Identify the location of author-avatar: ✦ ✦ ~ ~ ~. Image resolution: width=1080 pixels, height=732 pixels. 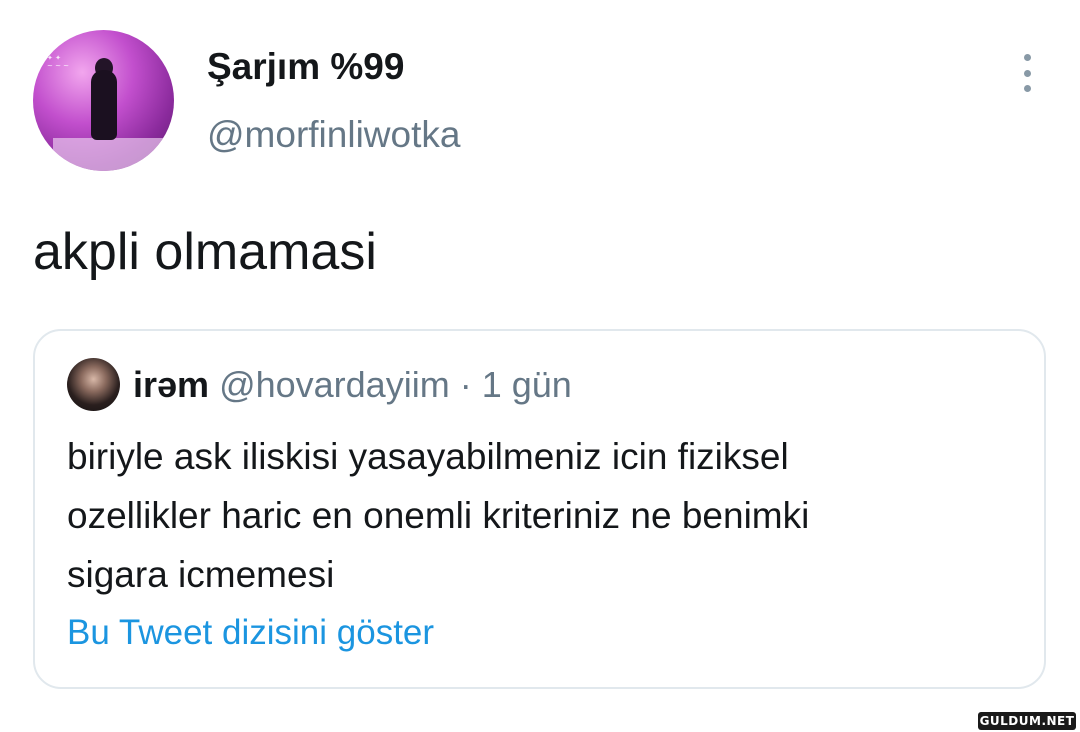
(103, 100).